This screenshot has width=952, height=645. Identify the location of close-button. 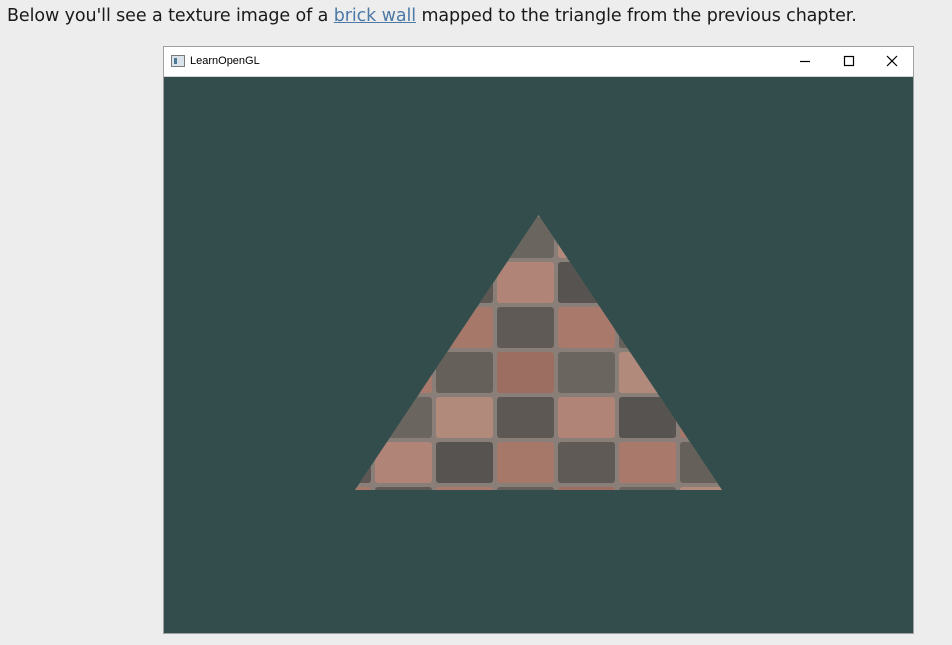
(892, 61).